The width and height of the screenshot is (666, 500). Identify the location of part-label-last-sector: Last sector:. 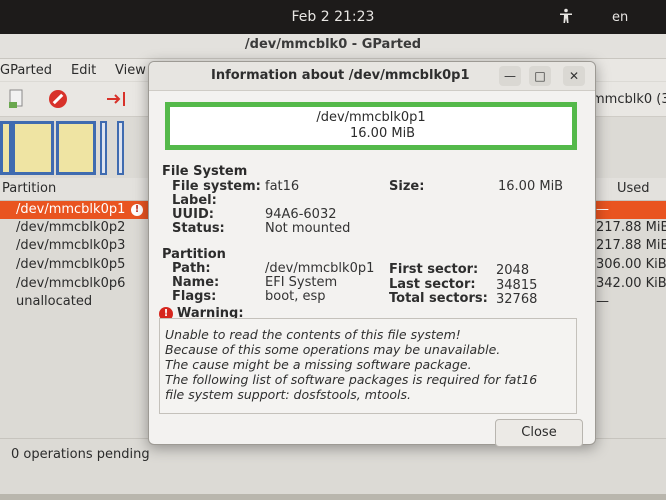
(432, 284).